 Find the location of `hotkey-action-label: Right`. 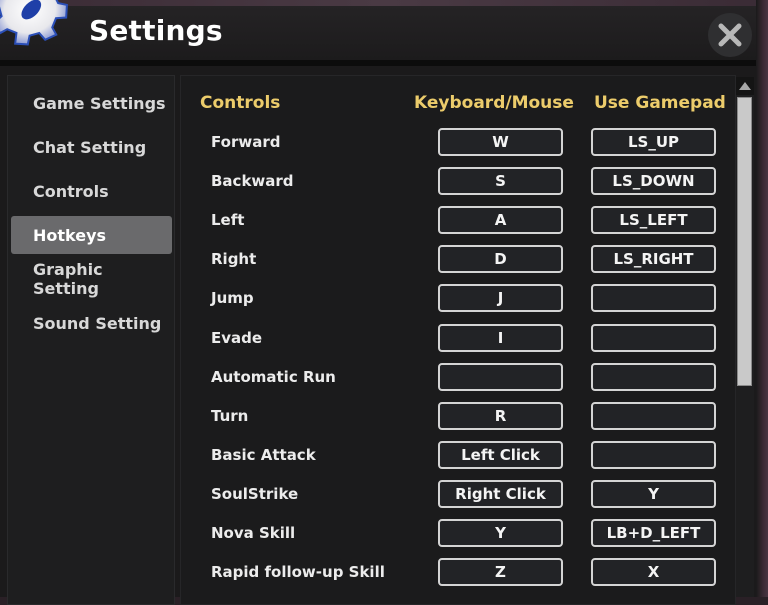

hotkey-action-label: Right is located at coordinates (234, 259).